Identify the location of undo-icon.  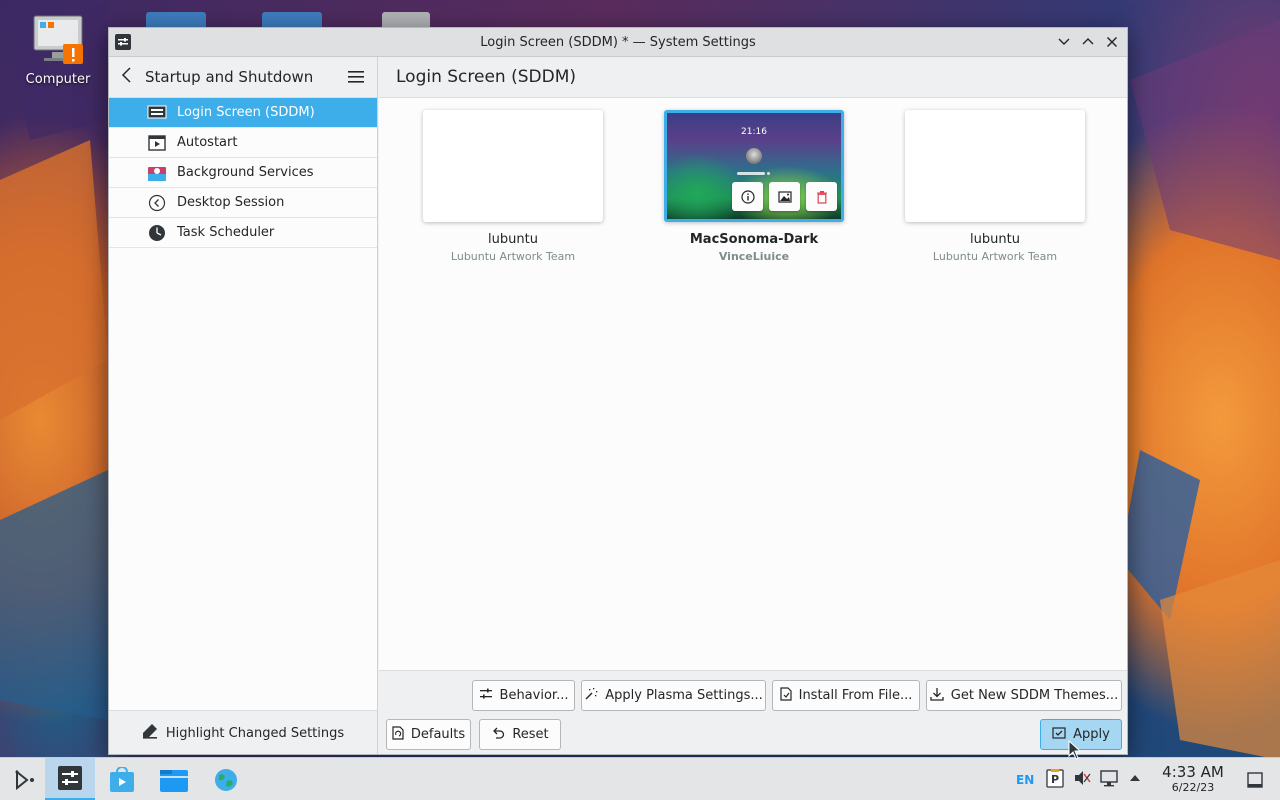
(498, 735).